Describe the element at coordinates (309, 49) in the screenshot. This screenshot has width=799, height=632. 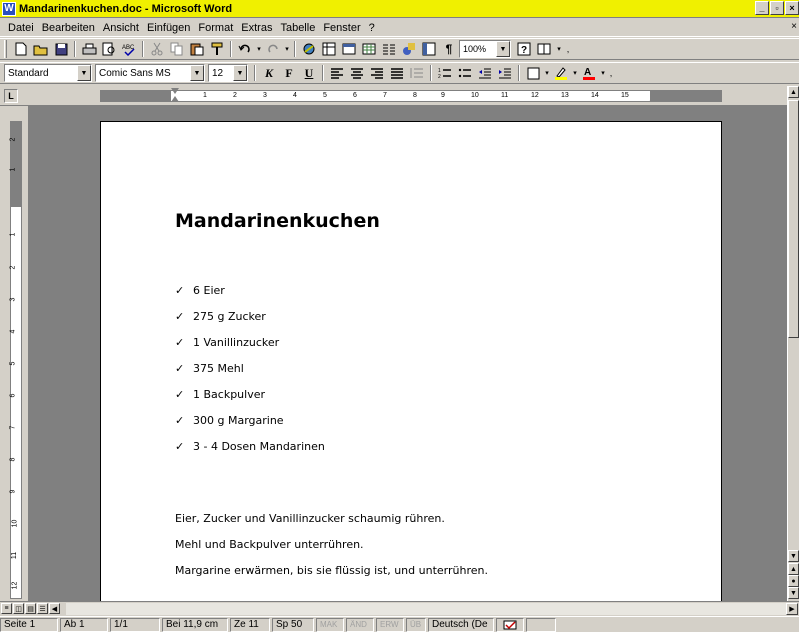
I see `hyperlink-icon` at that location.